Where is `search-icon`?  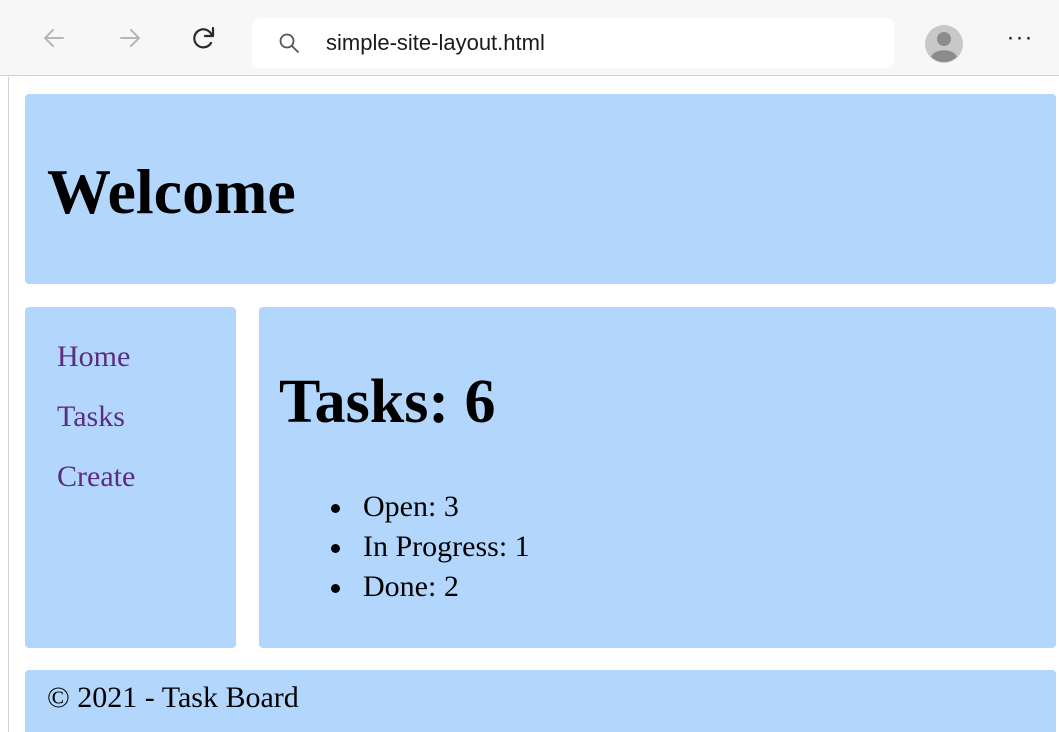 search-icon is located at coordinates (289, 43).